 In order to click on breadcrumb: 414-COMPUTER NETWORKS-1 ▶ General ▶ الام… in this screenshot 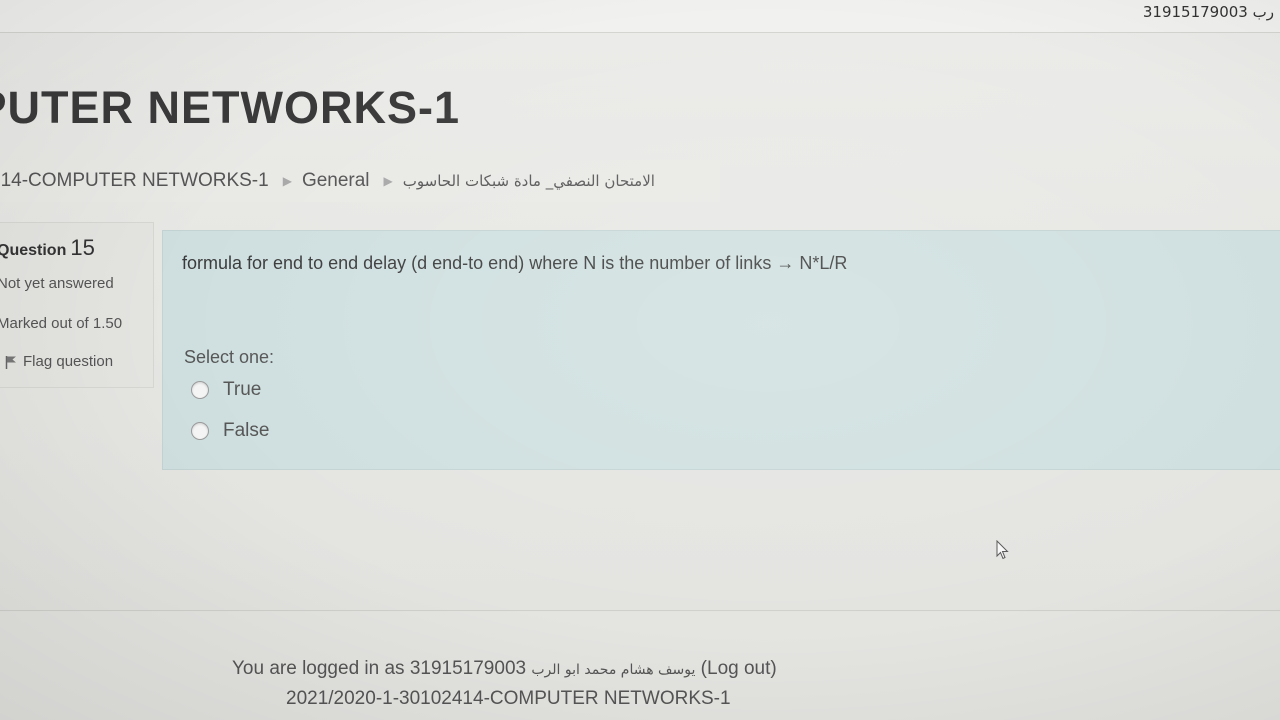, I will do `click(360, 181)`.